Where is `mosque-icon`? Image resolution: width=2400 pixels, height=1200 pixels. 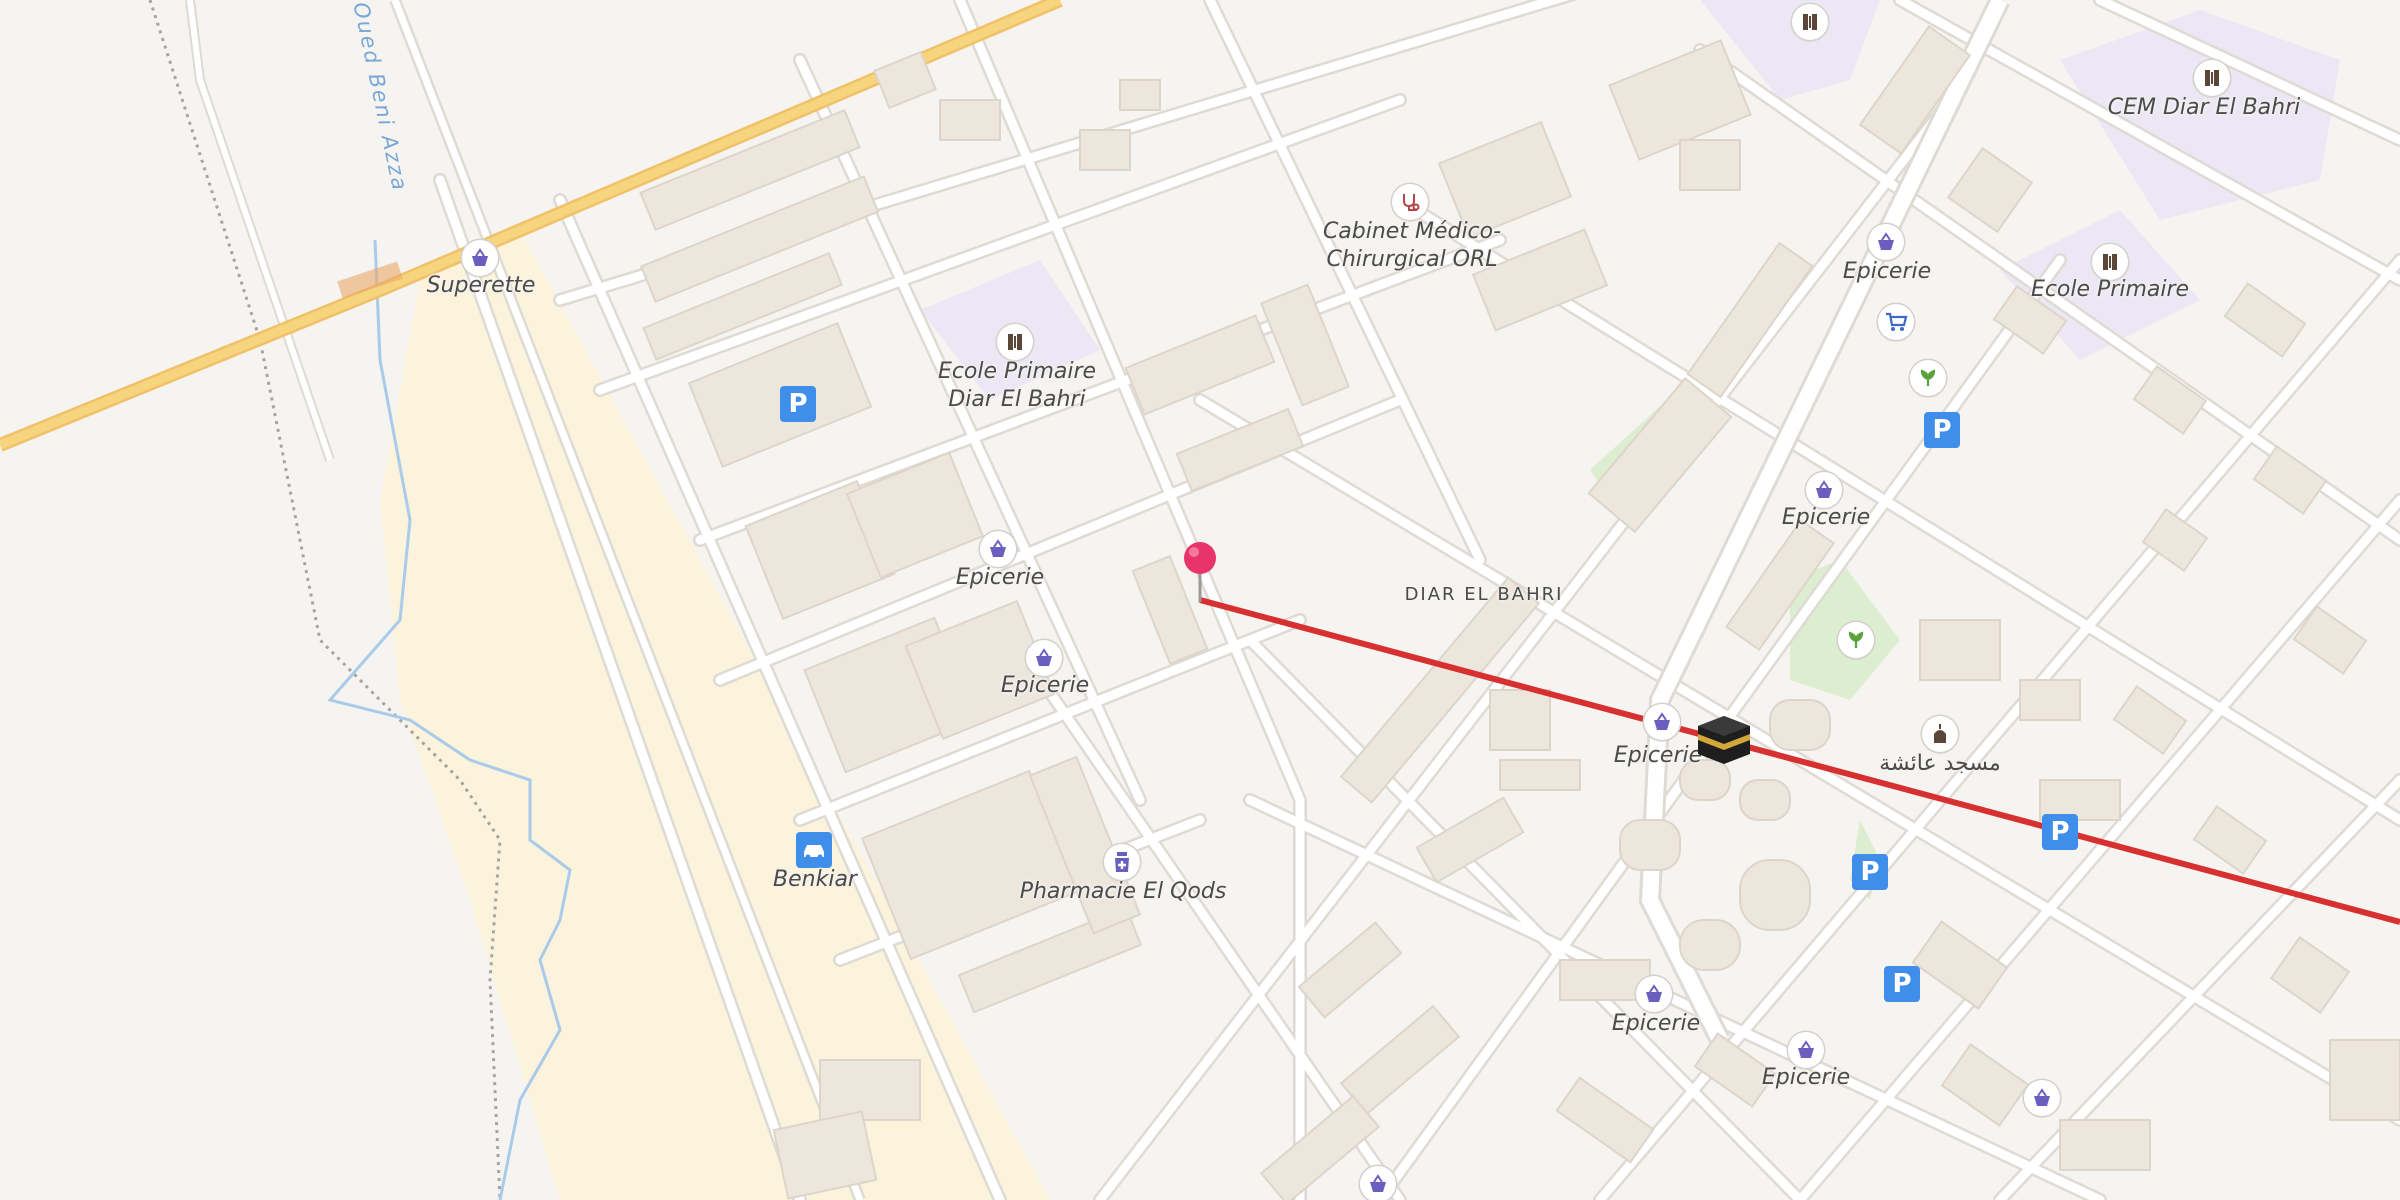
mosque-icon is located at coordinates (1940, 734).